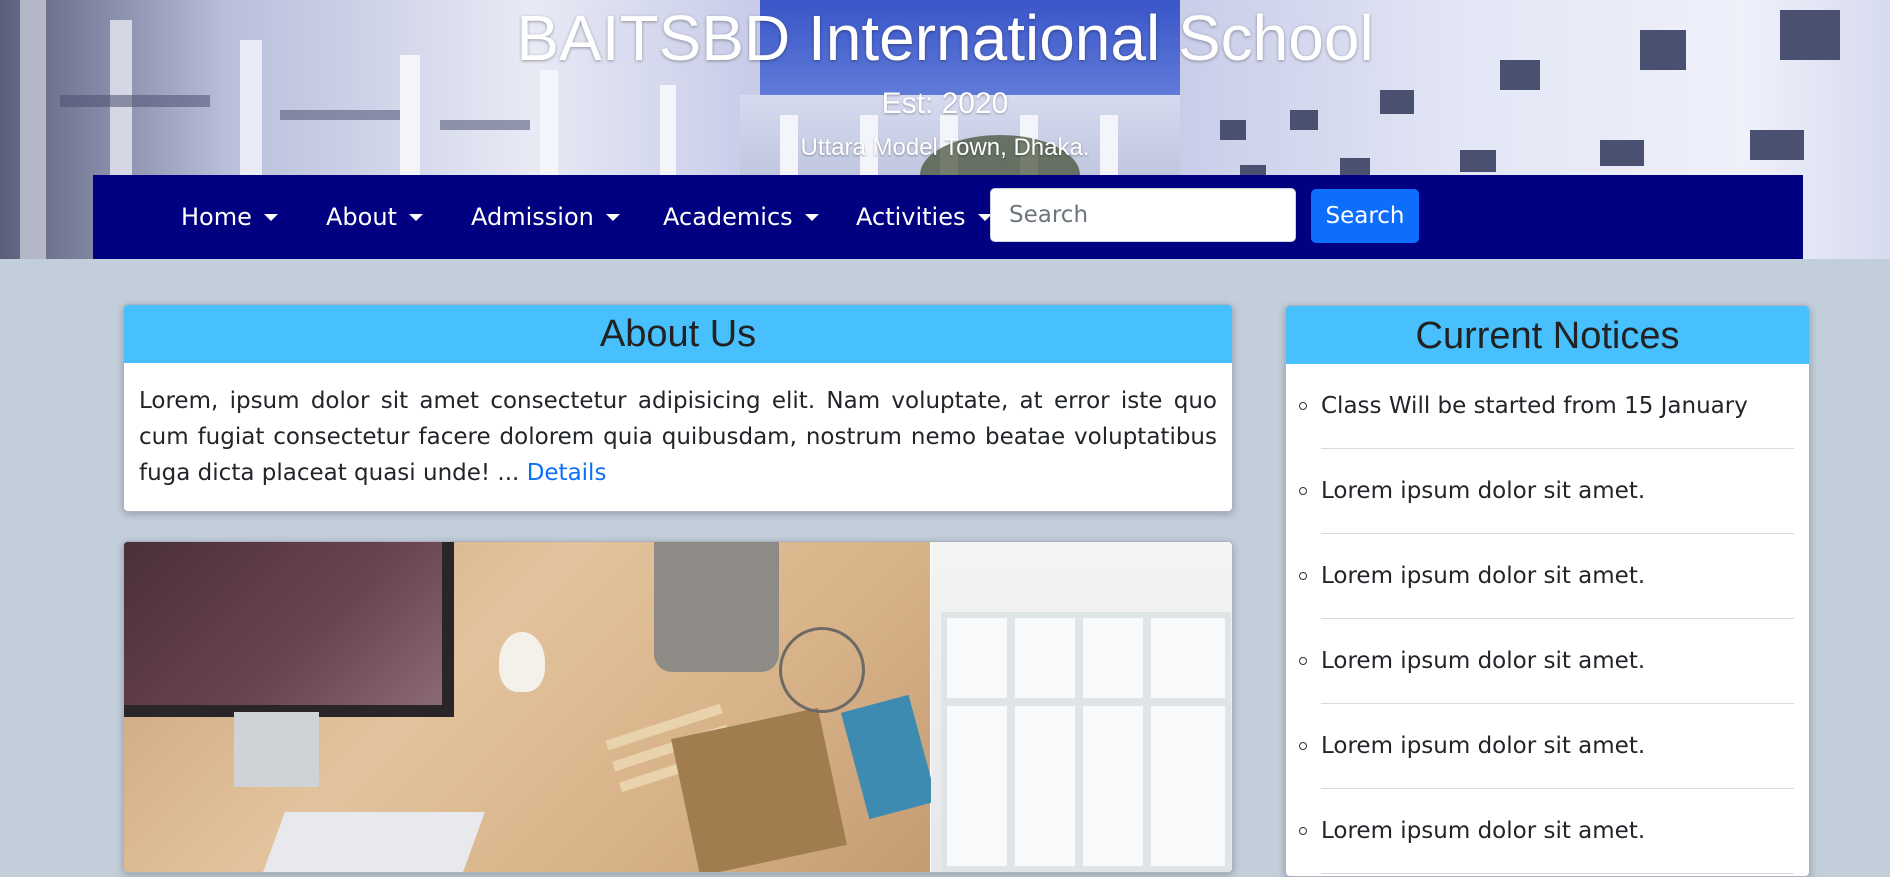  Describe the element at coordinates (1534, 406) in the screenshot. I see `notice-text: Class Will be started from 15 January` at that location.